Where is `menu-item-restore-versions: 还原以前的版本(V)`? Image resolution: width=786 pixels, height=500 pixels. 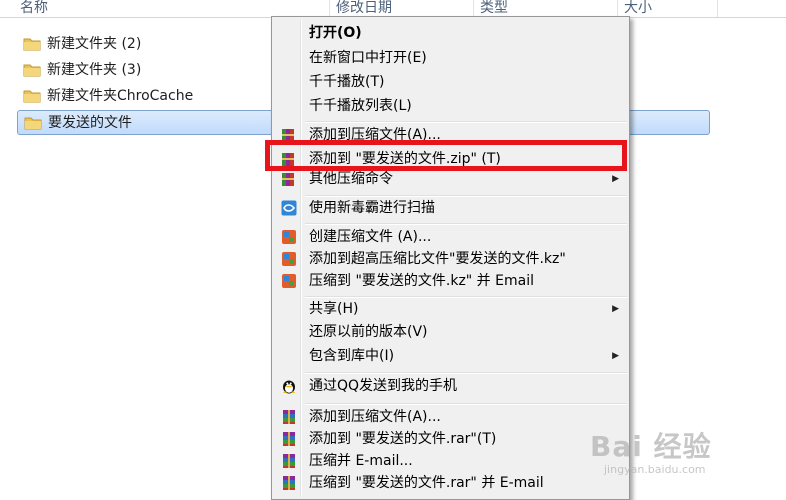 menu-item-restore-versions: 还原以前的版本(V) is located at coordinates (450, 332).